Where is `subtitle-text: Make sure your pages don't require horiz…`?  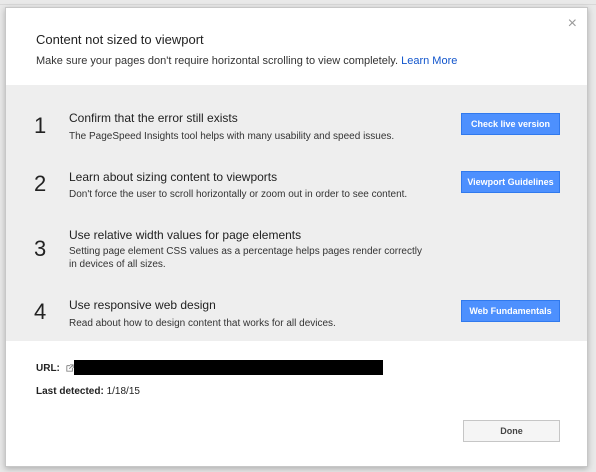
subtitle-text: Make sure your pages don't require horiz… is located at coordinates (217, 61).